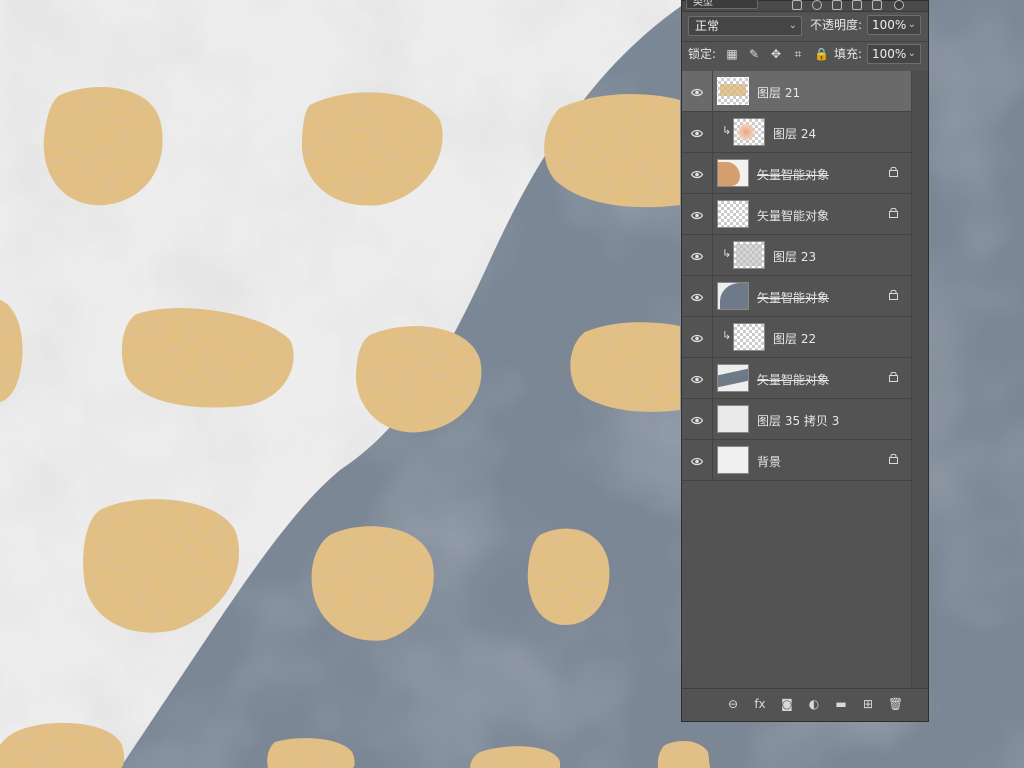 This screenshot has height=768, width=1024. What do you see at coordinates (794, 338) in the screenshot?
I see `layer-name: 图层 22` at bounding box center [794, 338].